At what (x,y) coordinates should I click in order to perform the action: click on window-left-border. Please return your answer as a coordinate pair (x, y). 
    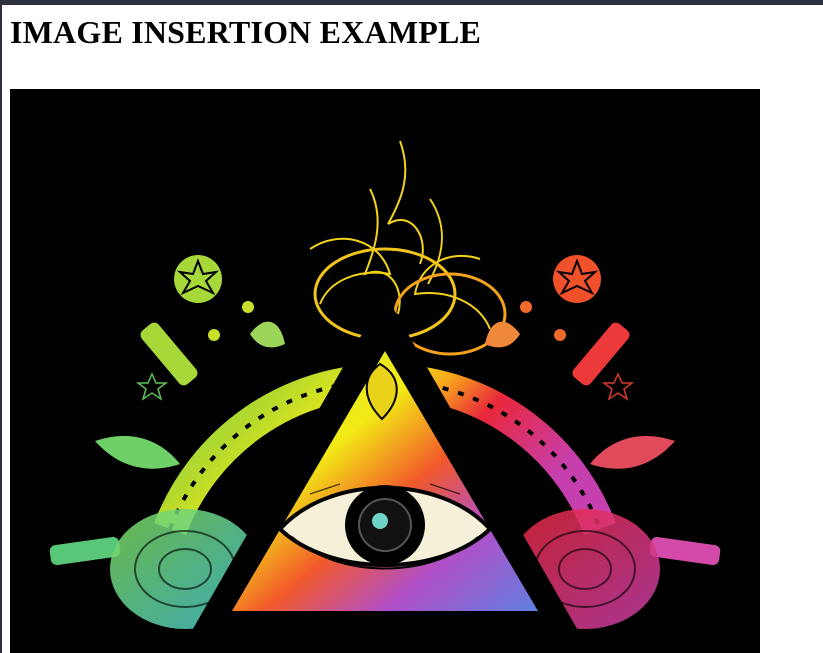
    Looking at the image, I should click on (1, 329).